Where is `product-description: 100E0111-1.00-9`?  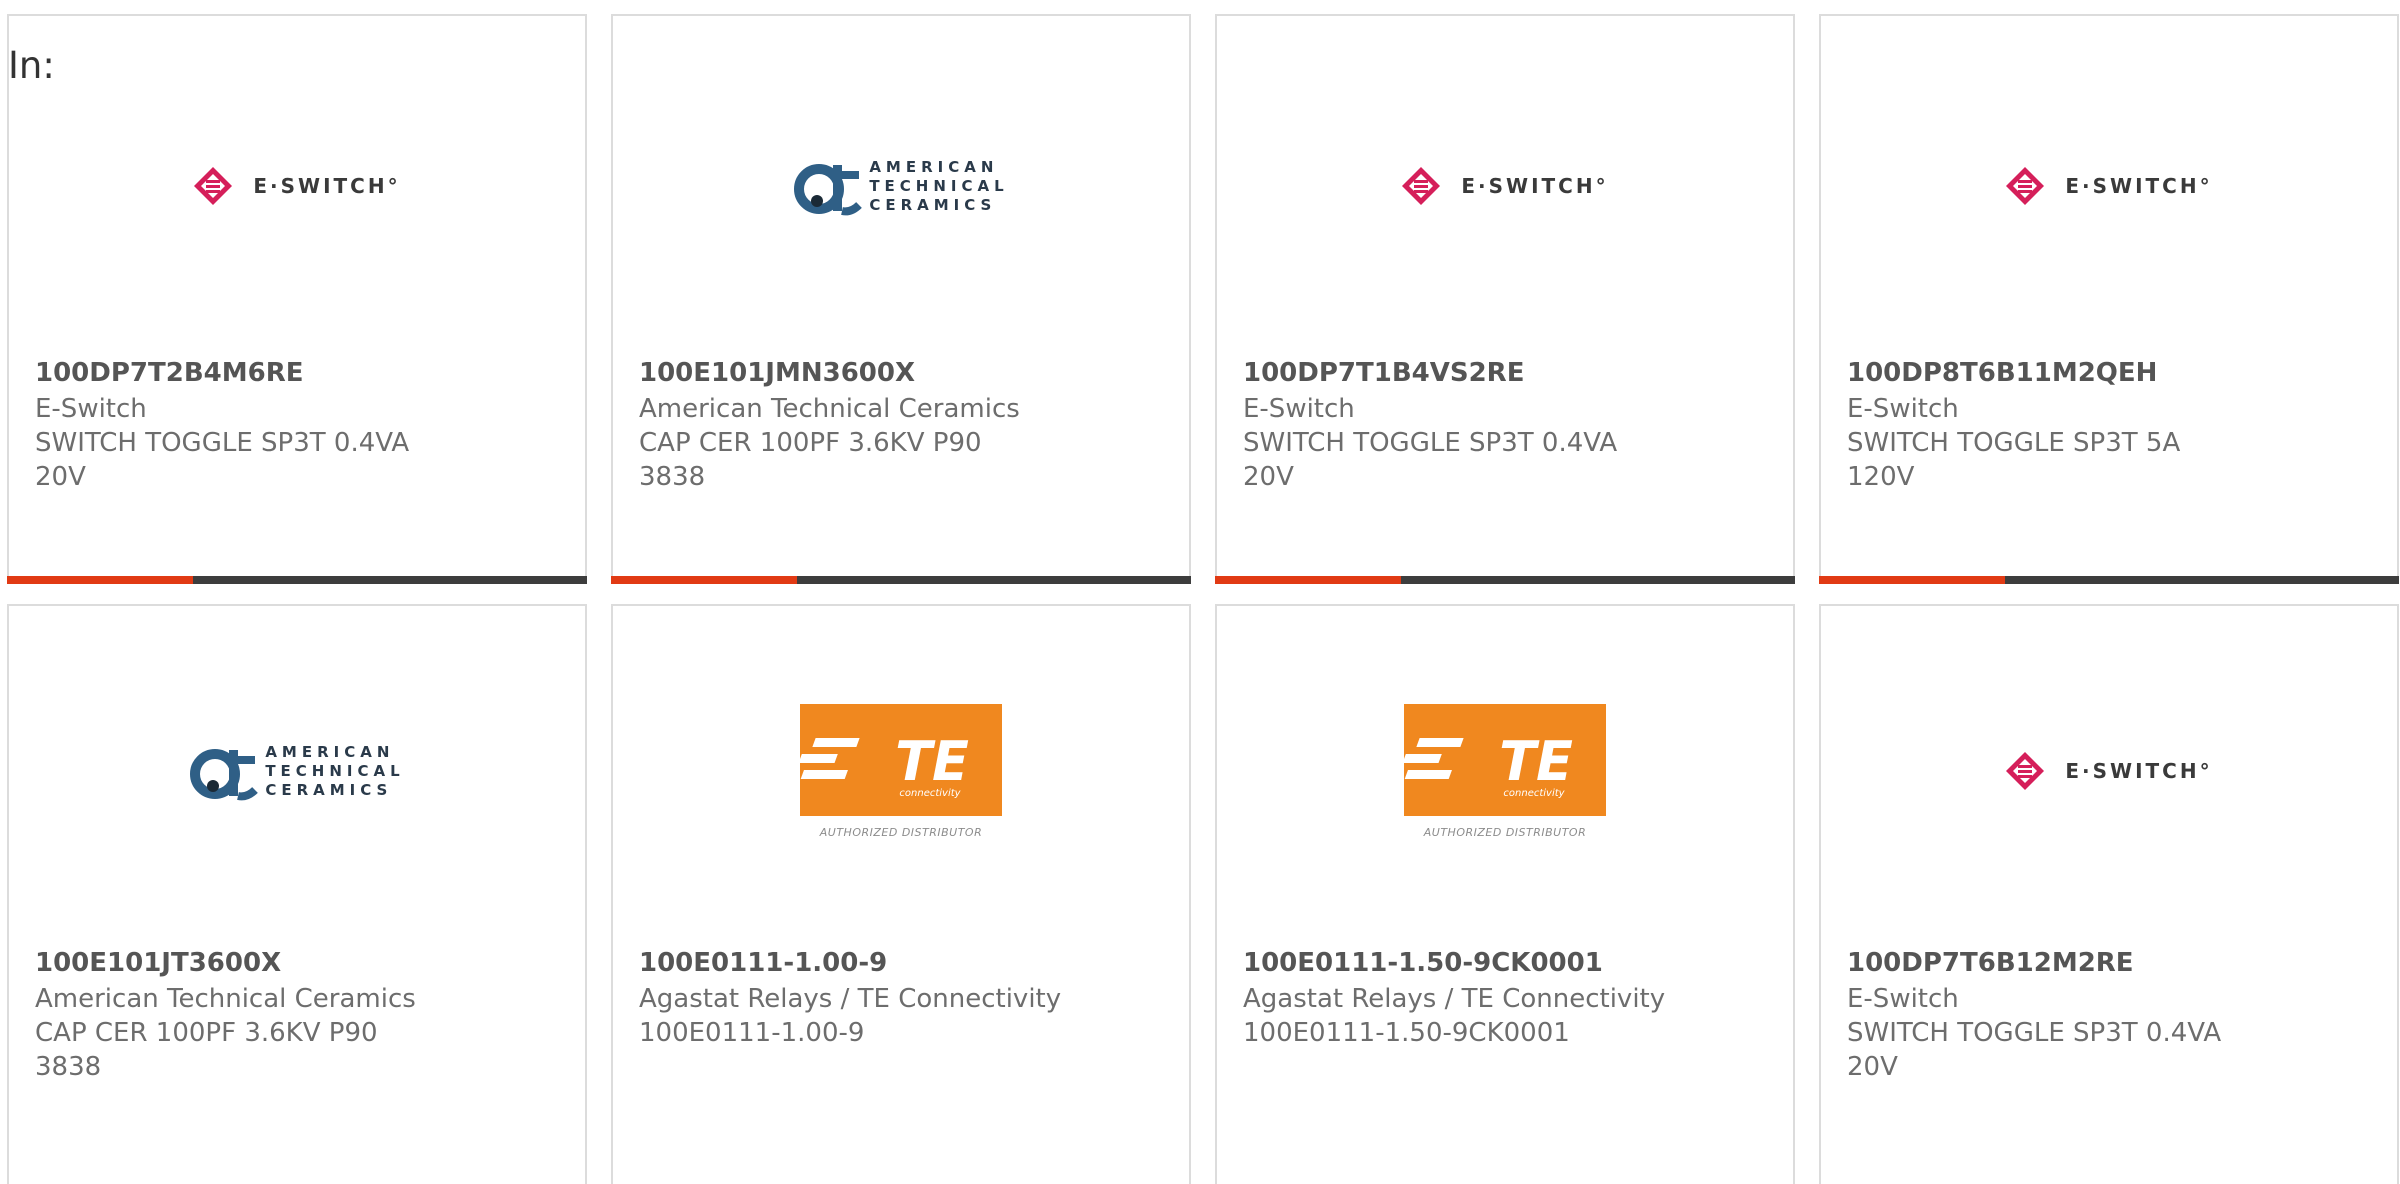
product-description: 100E0111-1.00-9 is located at coordinates (752, 1033).